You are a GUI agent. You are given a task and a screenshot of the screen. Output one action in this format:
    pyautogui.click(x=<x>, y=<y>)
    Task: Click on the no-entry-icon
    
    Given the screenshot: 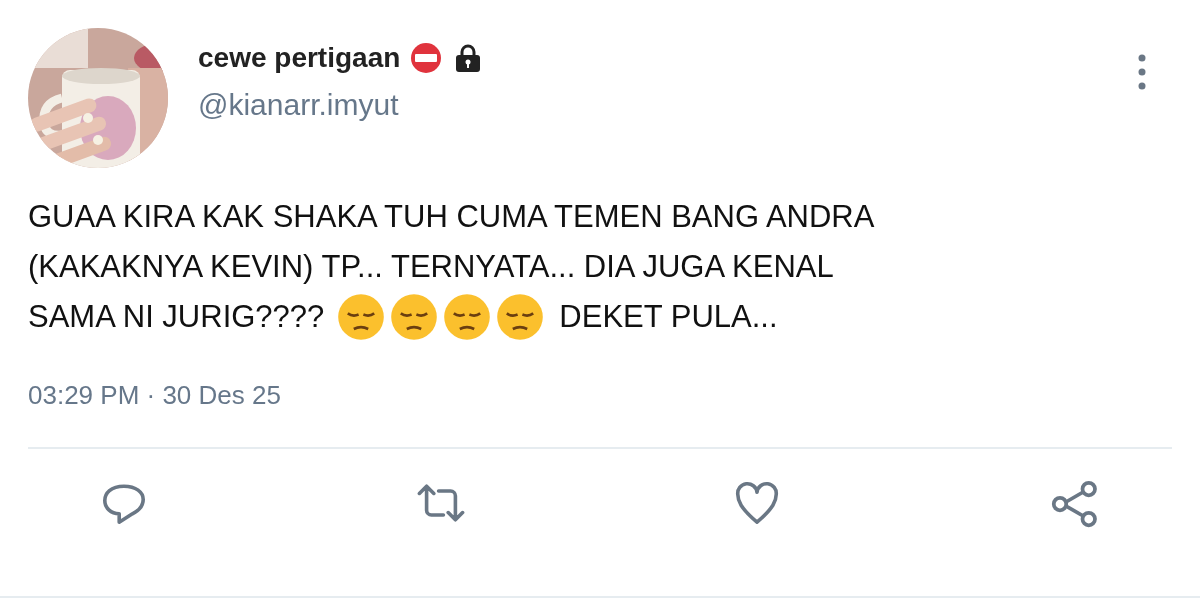 What is the action you would take?
    pyautogui.click(x=426, y=58)
    